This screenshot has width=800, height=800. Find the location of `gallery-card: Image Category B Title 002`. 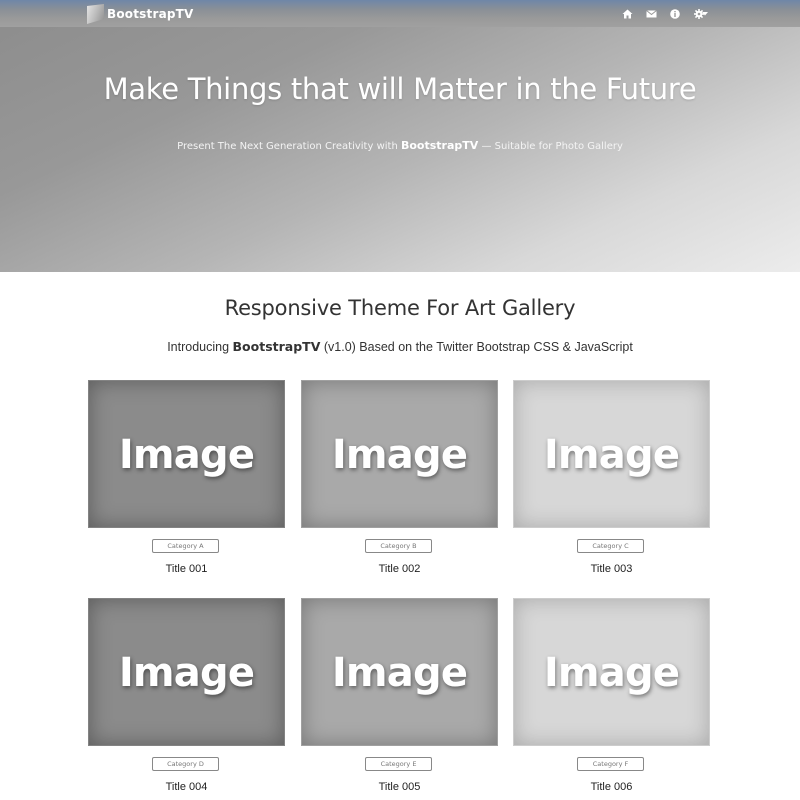

gallery-card: Image Category B Title 002 is located at coordinates (399, 477).